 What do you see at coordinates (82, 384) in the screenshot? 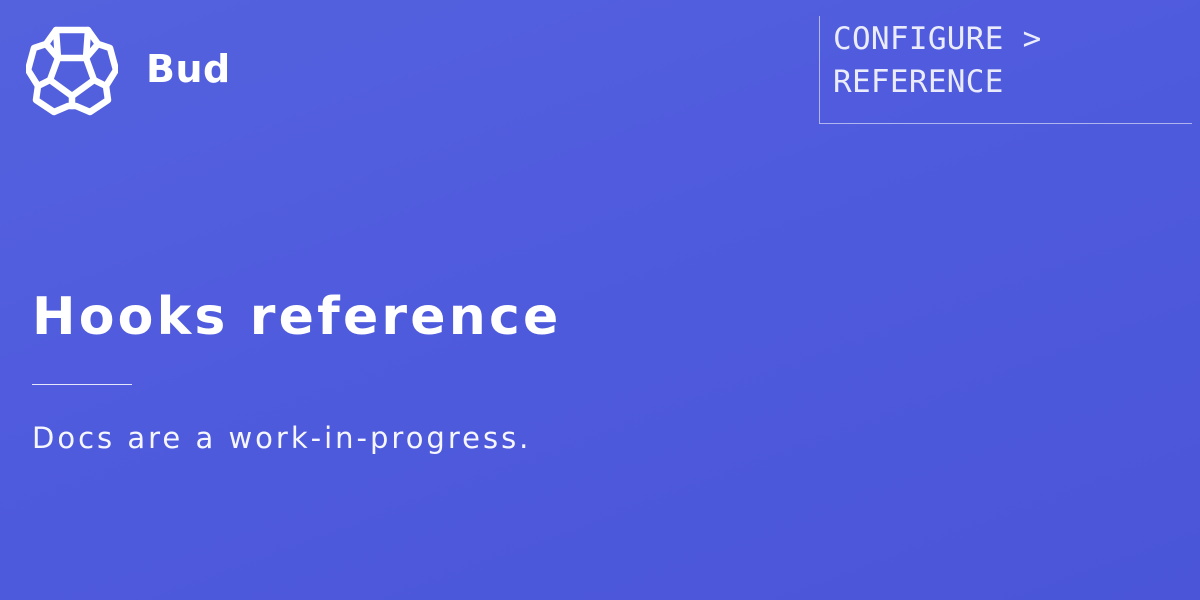
I see `title-divider` at bounding box center [82, 384].